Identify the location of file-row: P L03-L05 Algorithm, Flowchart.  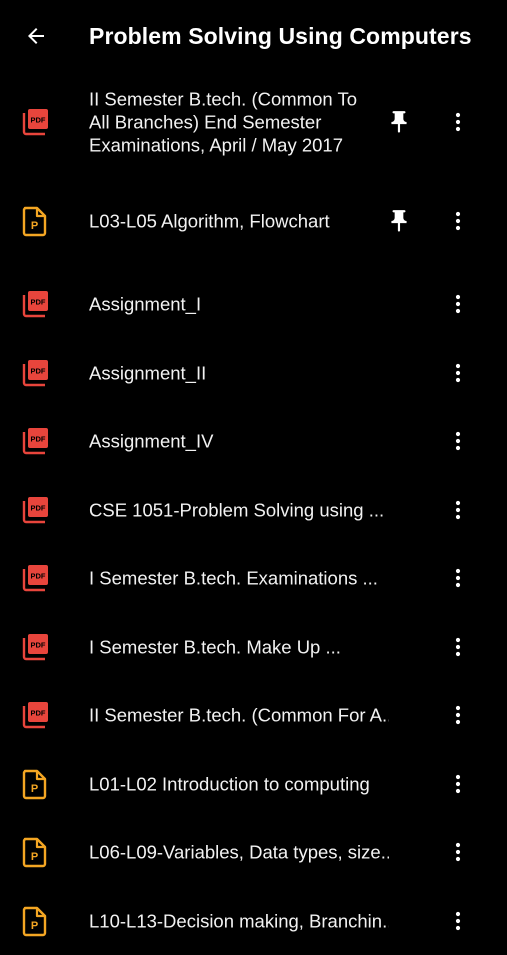
(253, 221).